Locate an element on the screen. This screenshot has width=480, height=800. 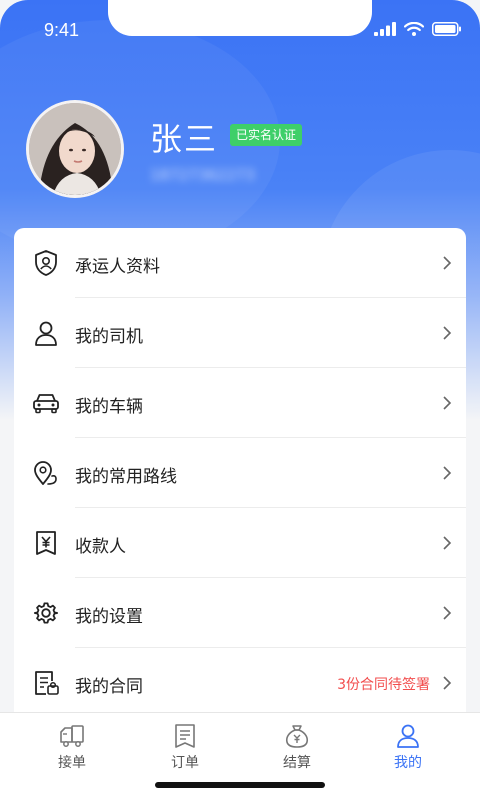
menu-item-label: 我的常用路线 is located at coordinates (126, 477).